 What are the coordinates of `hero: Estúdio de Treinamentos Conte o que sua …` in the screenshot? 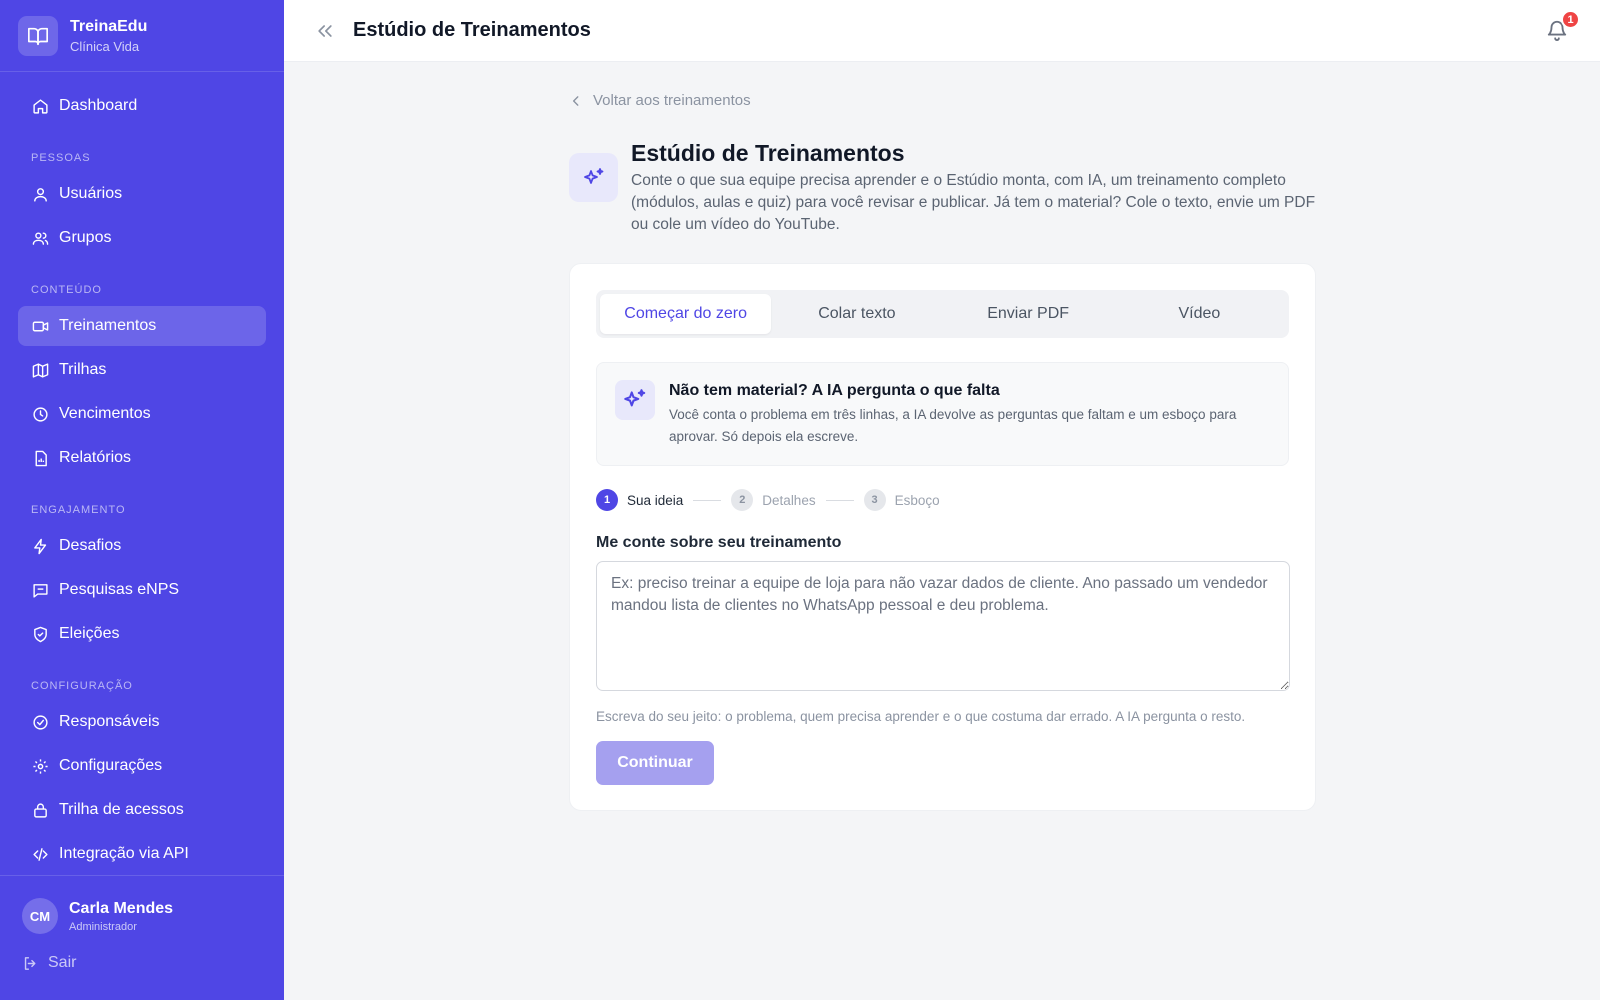 It's located at (942, 188).